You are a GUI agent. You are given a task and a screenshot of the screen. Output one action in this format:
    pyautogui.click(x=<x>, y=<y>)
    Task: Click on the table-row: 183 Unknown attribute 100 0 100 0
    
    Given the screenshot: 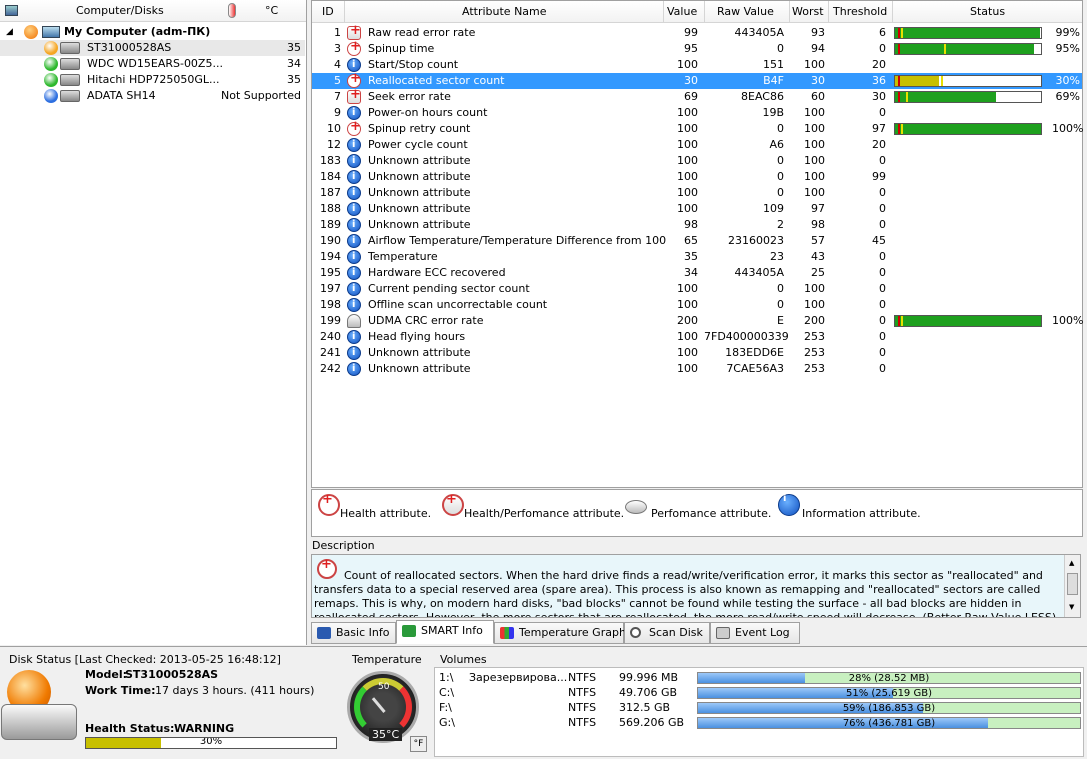 What is the action you would take?
    pyautogui.click(x=697, y=161)
    